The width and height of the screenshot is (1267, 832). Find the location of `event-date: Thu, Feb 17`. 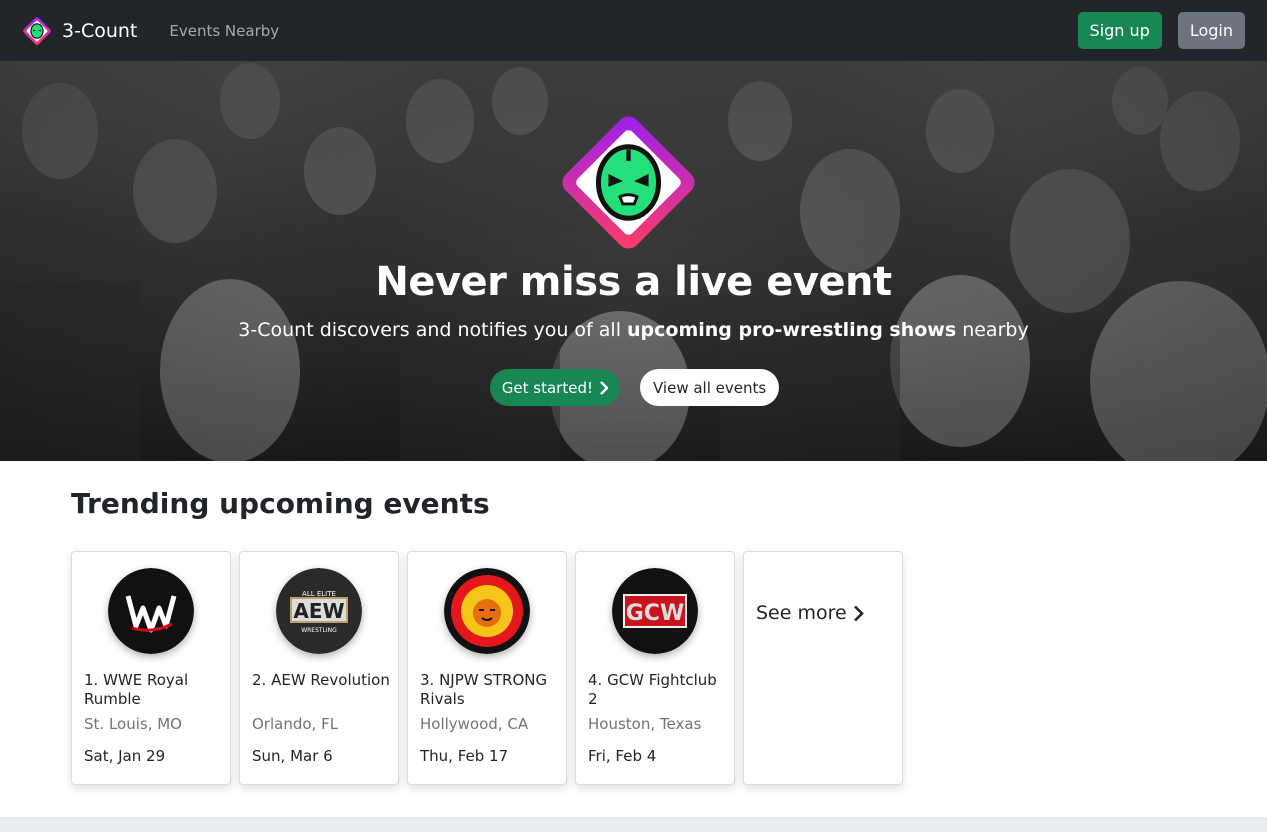

event-date: Thu, Feb 17 is located at coordinates (464, 756).